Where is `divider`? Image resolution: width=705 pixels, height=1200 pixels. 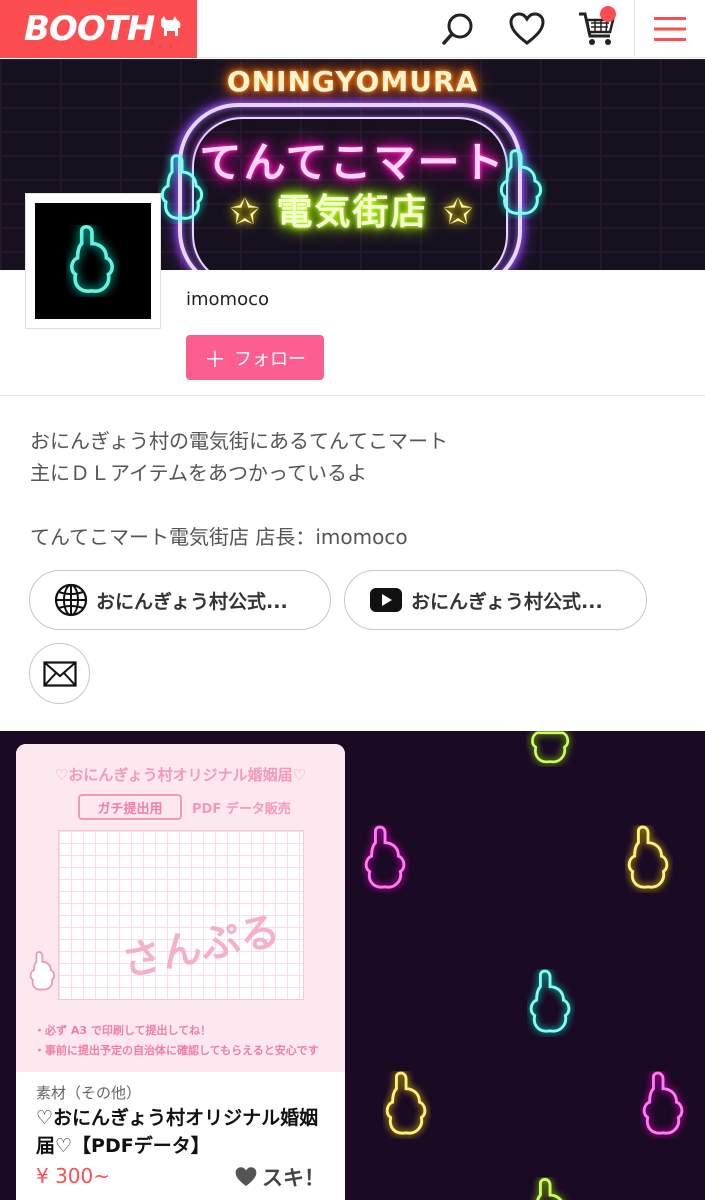
divider is located at coordinates (352, 395).